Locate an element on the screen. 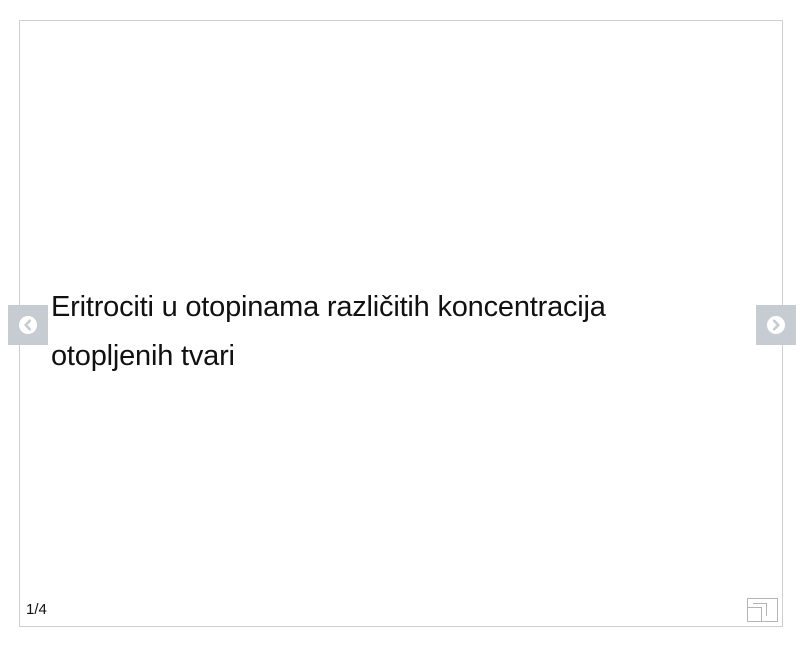  next-slide-button is located at coordinates (776, 325).